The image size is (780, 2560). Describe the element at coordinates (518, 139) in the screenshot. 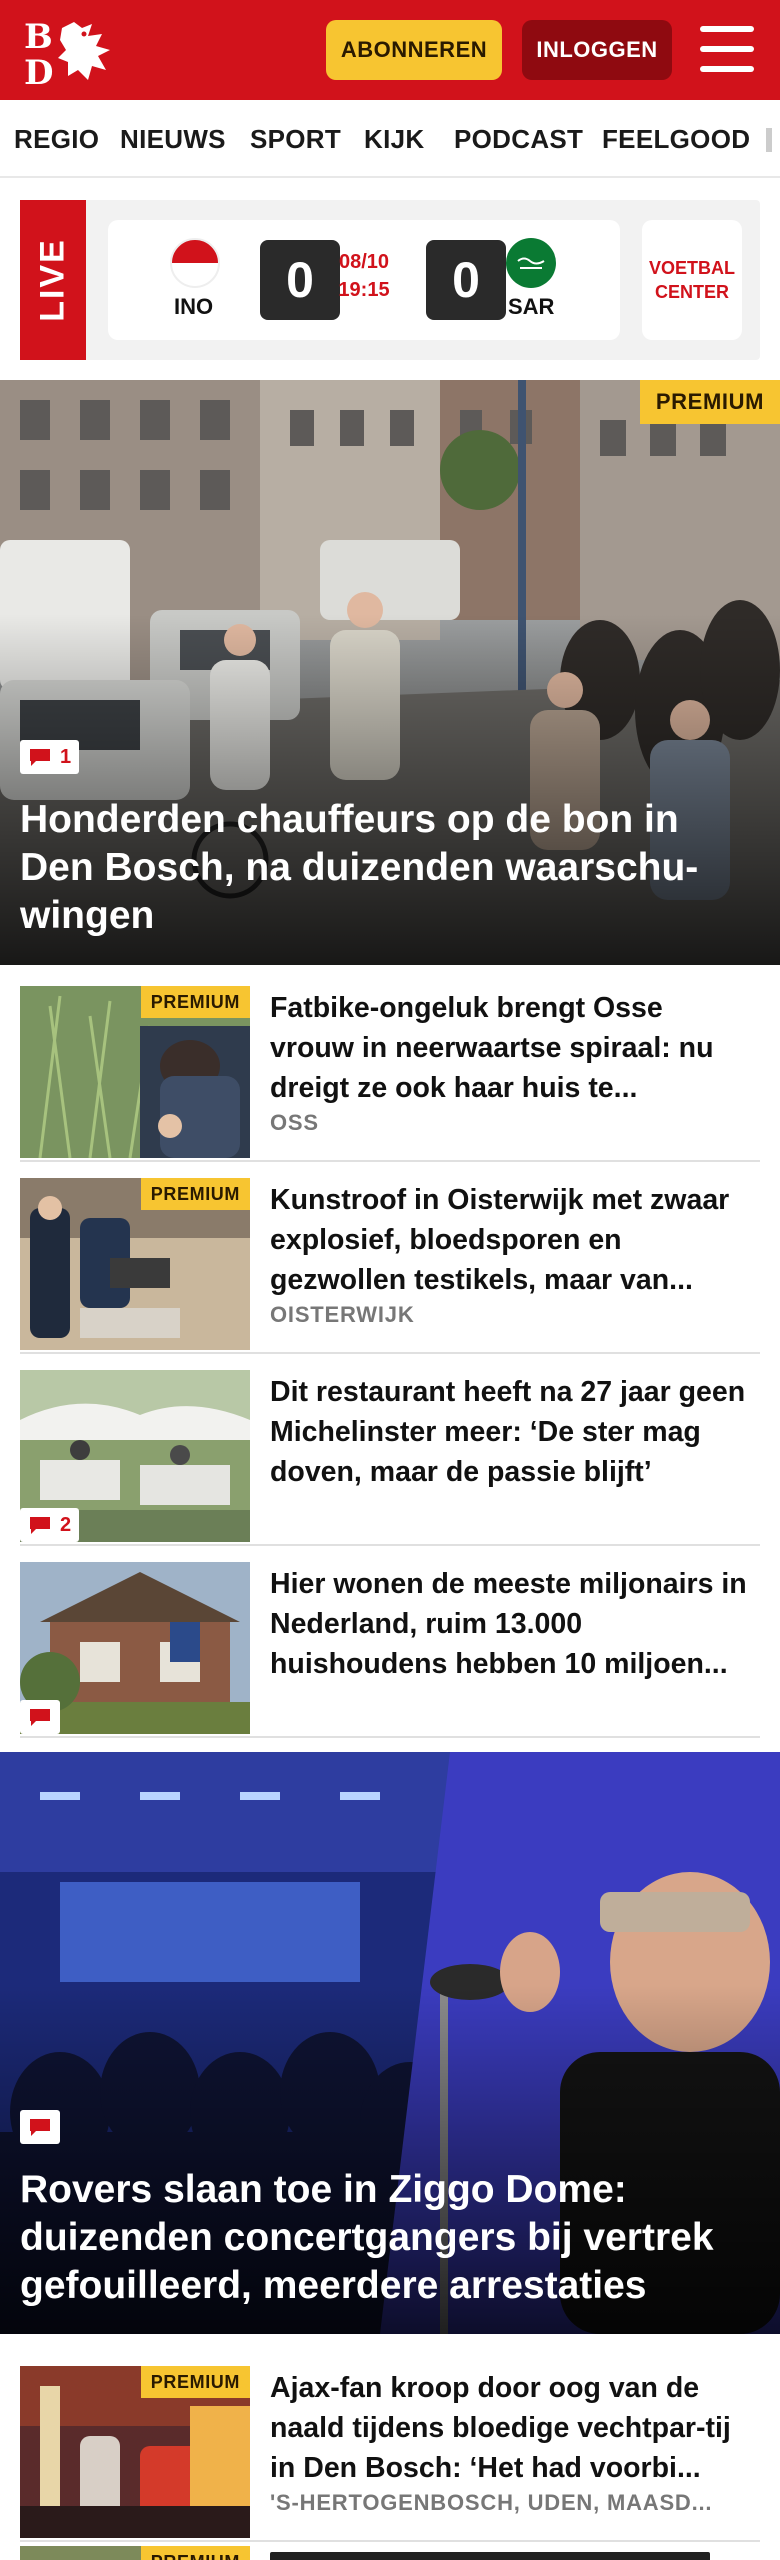

I see `nav-item-podcast: PODCAST` at that location.